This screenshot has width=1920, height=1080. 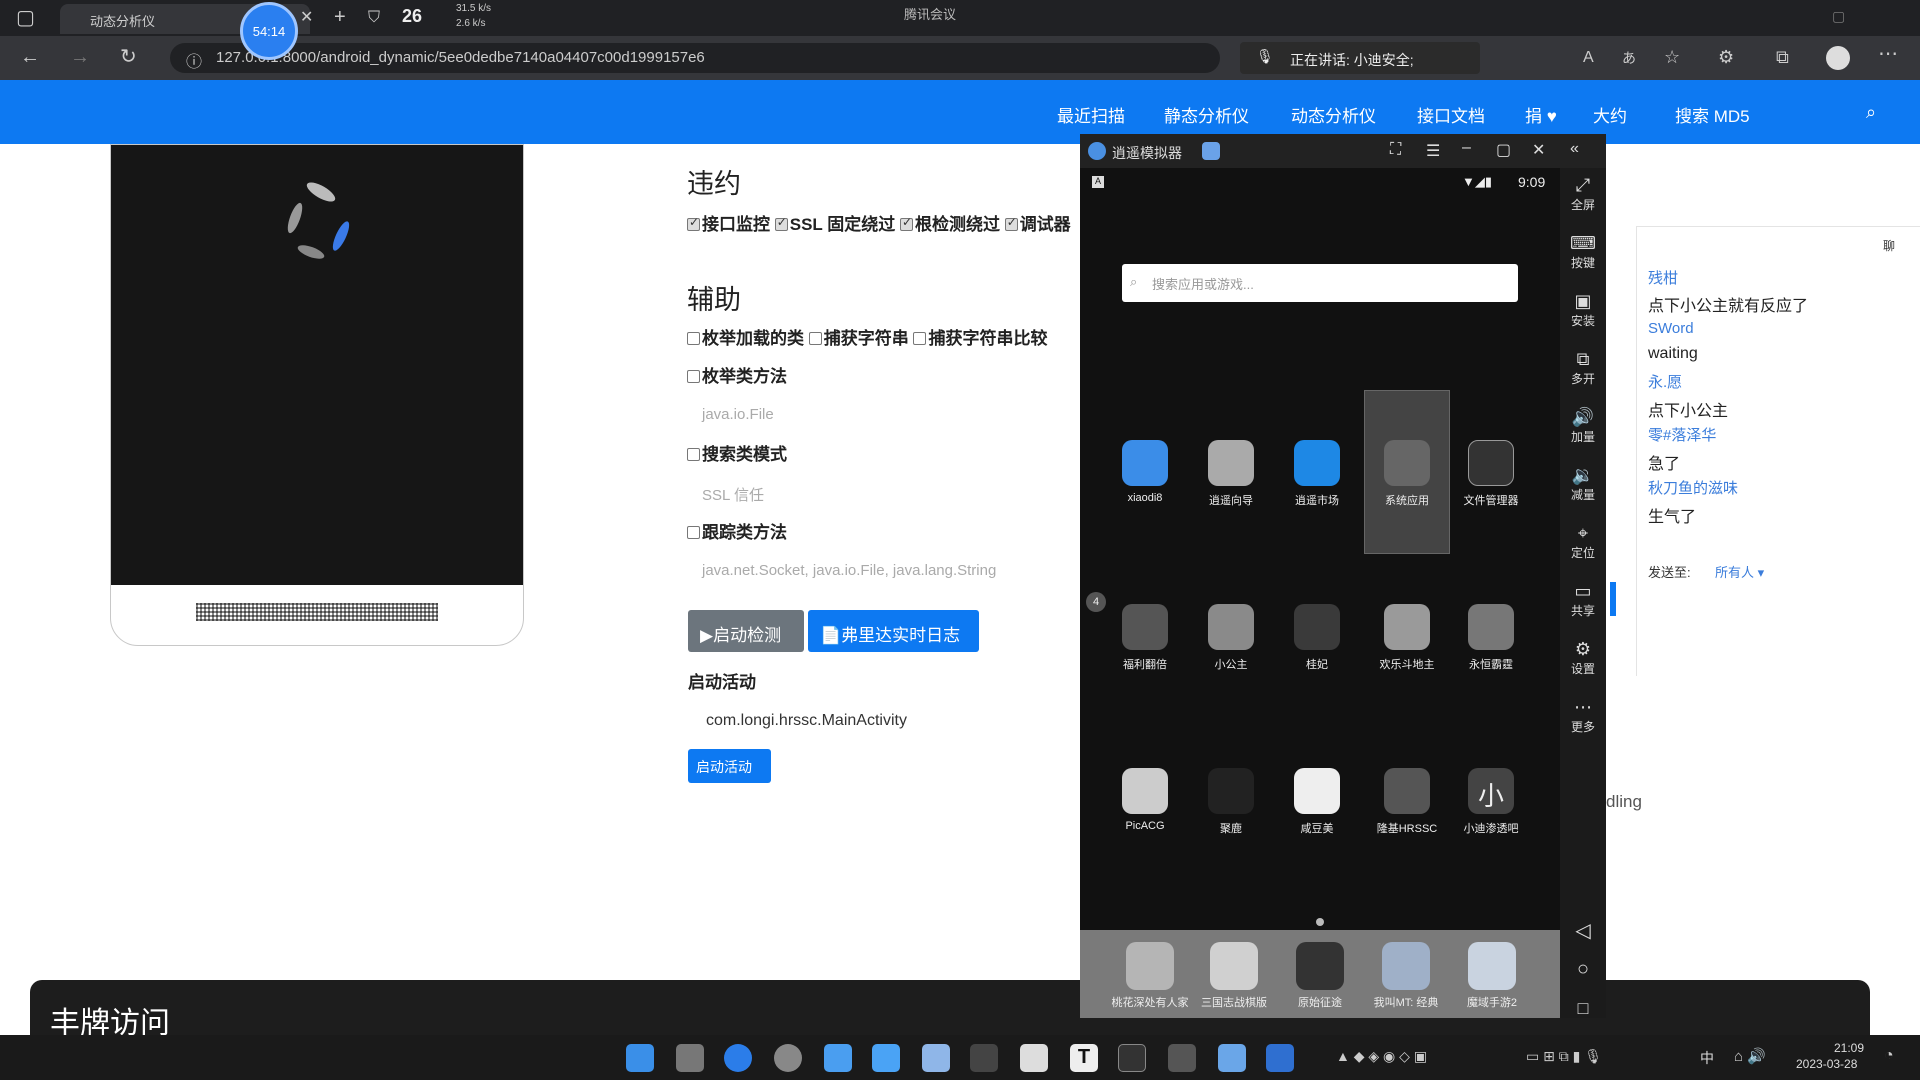 I want to click on menu-icon: ☰, so click(x=1433, y=151).